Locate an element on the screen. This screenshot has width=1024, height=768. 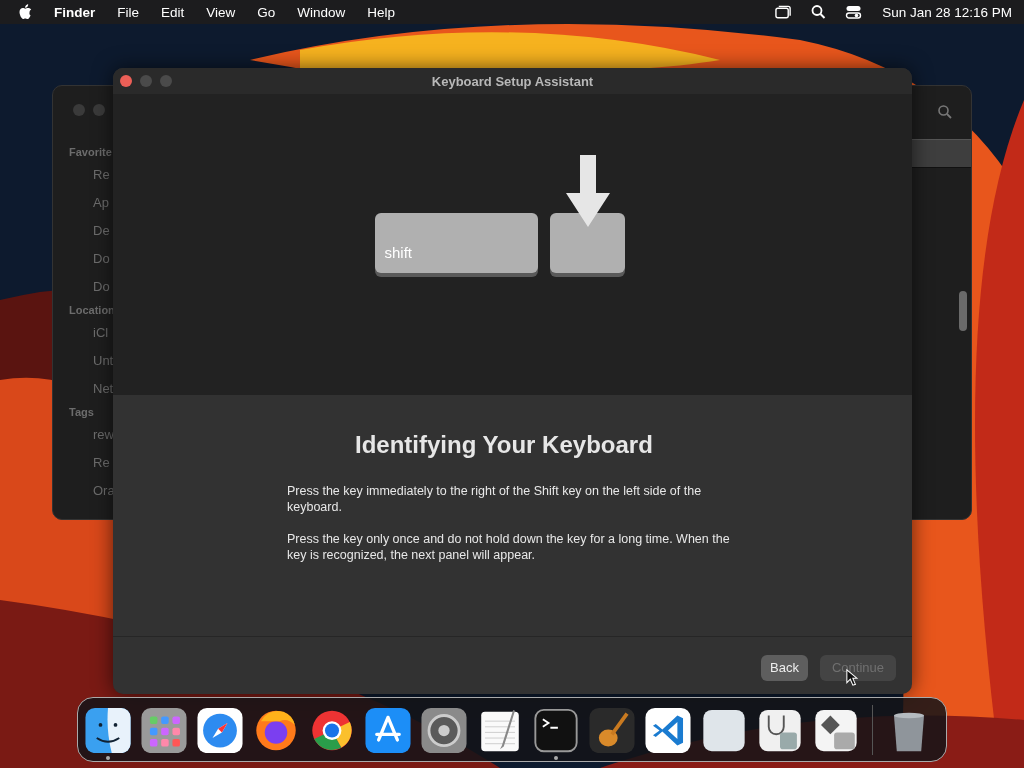
menu-item: Help is located at coordinates (381, 12).